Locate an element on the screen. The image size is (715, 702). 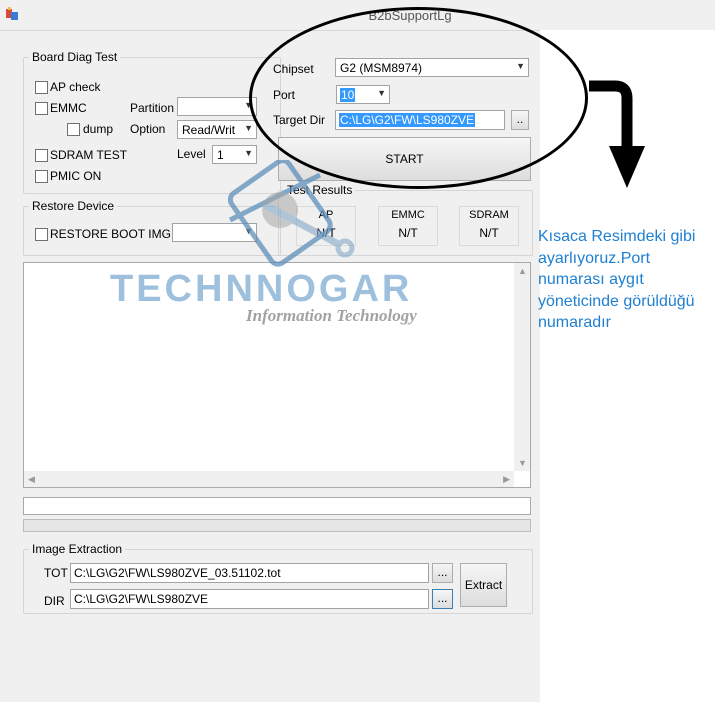
partition-label: Partition is located at coordinates (152, 108).